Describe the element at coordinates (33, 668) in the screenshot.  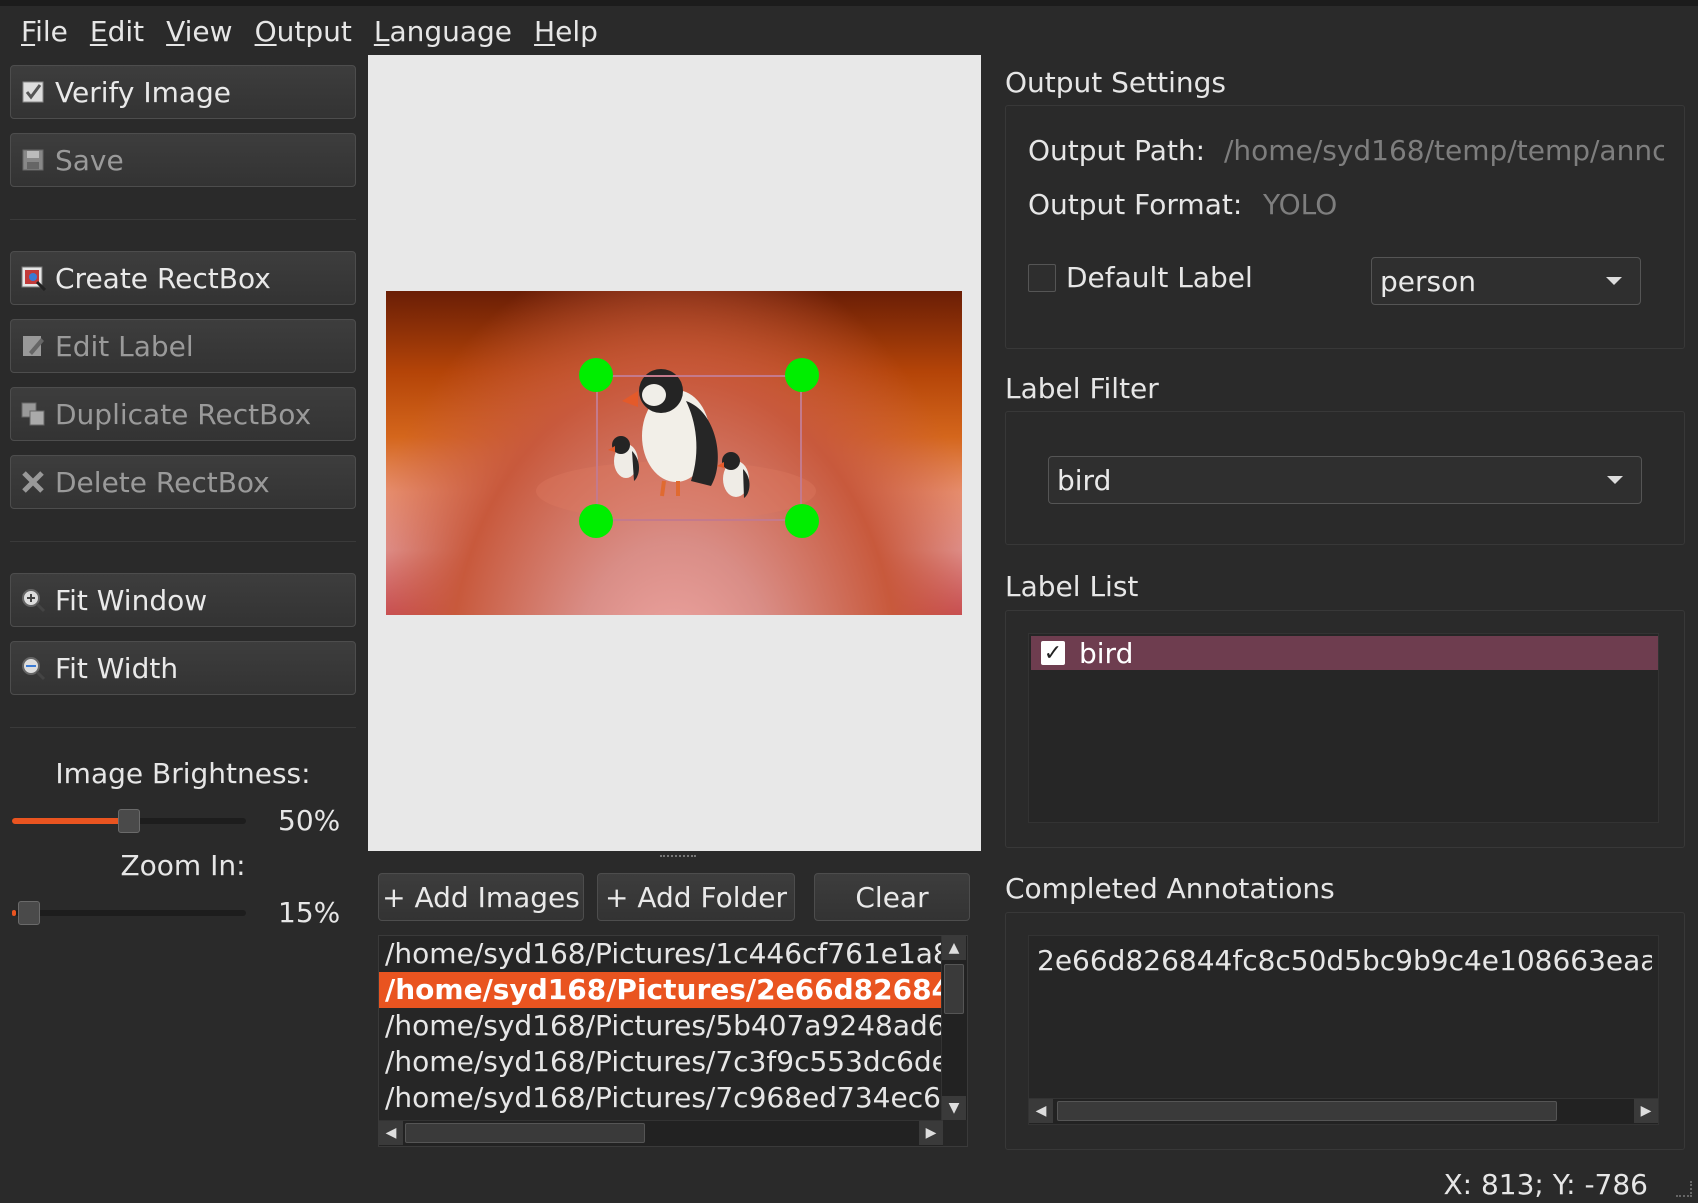
I see `zoom-width-icon` at that location.